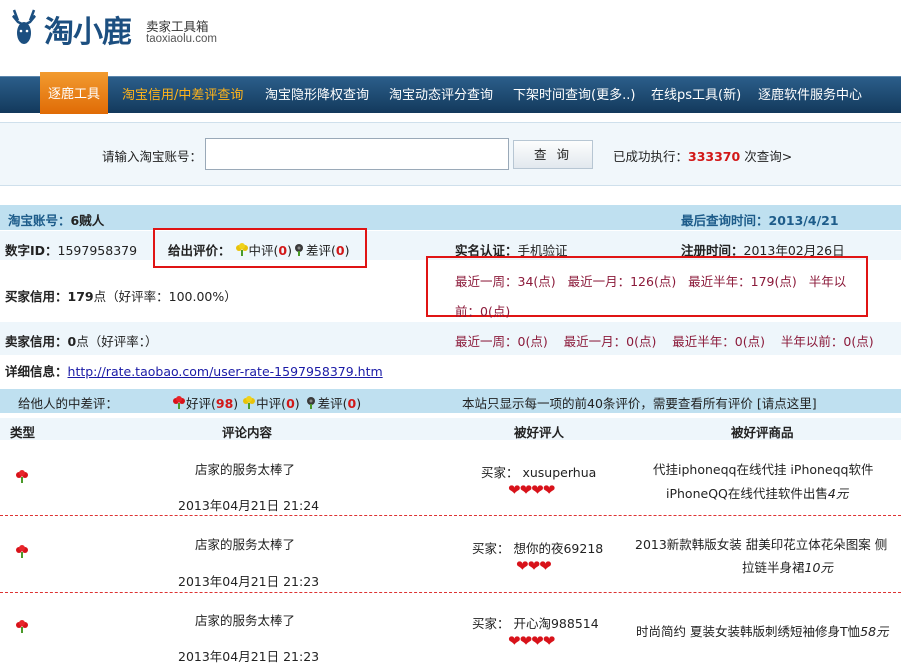 The width and height of the screenshot is (901, 665). What do you see at coordinates (762, 630) in the screenshot?
I see `item-title: 时尚简约 夏装女装韩版刺绣短袖修身T恤58元` at bounding box center [762, 630].